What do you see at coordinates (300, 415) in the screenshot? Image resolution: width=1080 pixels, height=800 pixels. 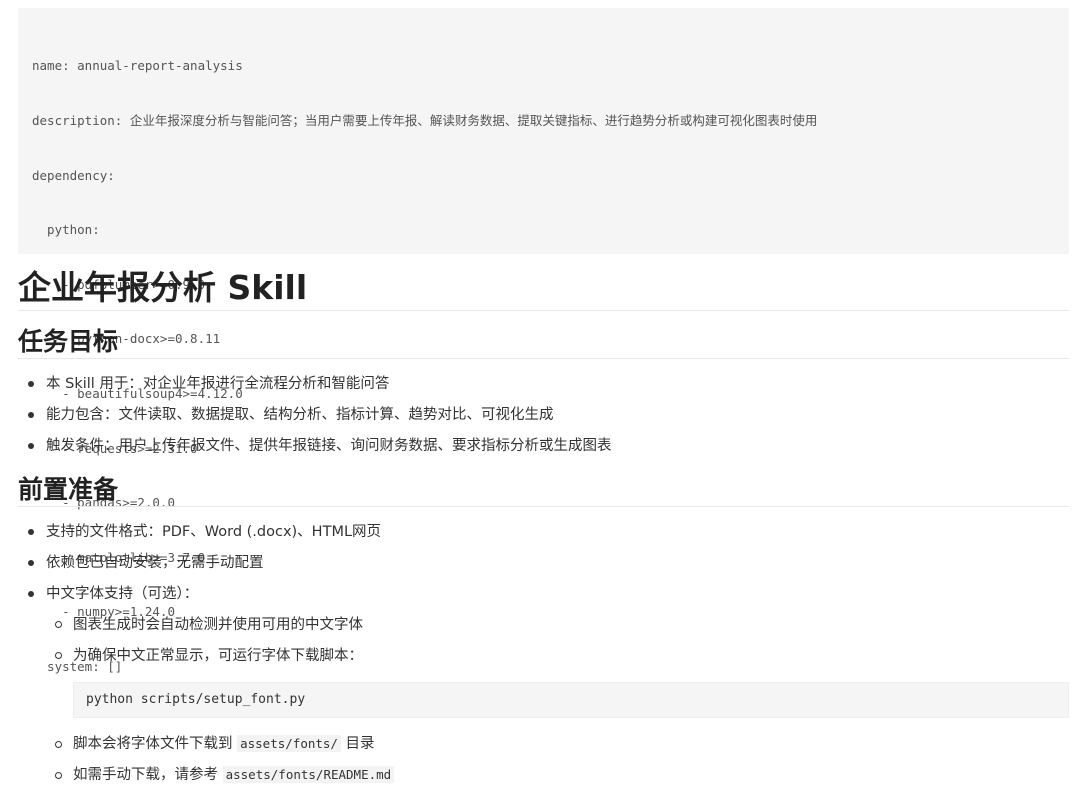 I see `goal-list-item: 能力包含：文件读取、数据提取、结构分析、指标计算、趋势对比、可视化生成` at bounding box center [300, 415].